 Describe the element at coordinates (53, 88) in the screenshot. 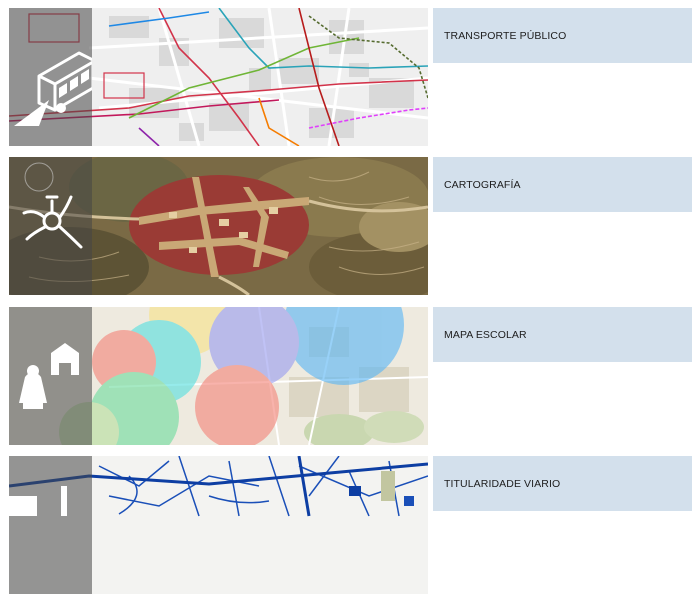

I see `bus-icon` at that location.